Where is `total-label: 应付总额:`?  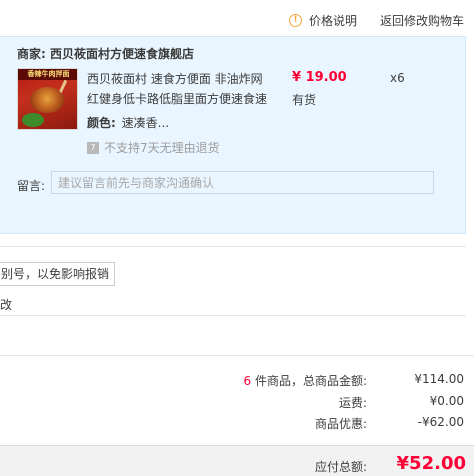 total-label: 应付总额: is located at coordinates (340, 467).